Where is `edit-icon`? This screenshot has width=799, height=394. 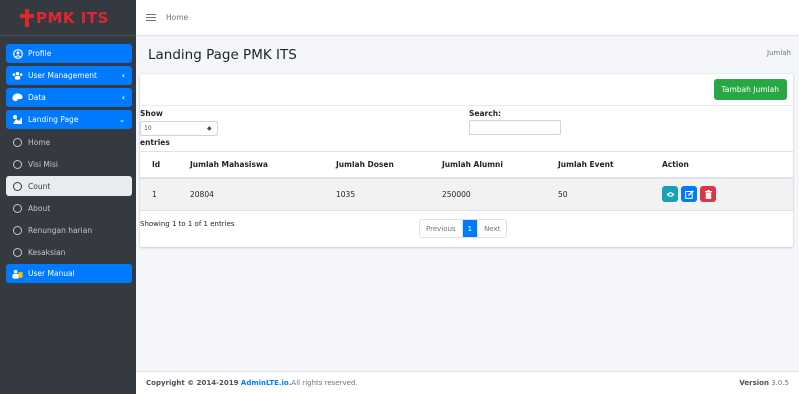
edit-icon is located at coordinates (689, 194).